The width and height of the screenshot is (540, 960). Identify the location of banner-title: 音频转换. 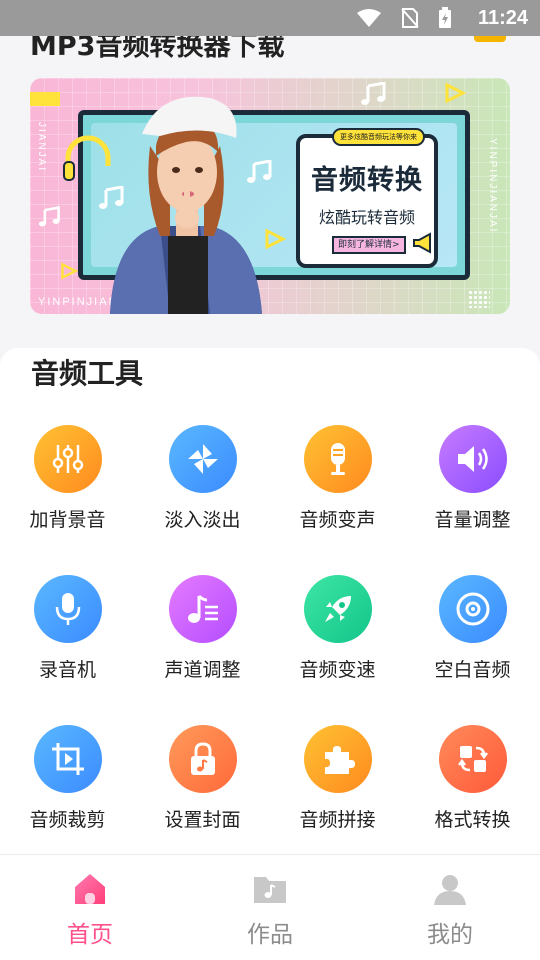
(367, 180).